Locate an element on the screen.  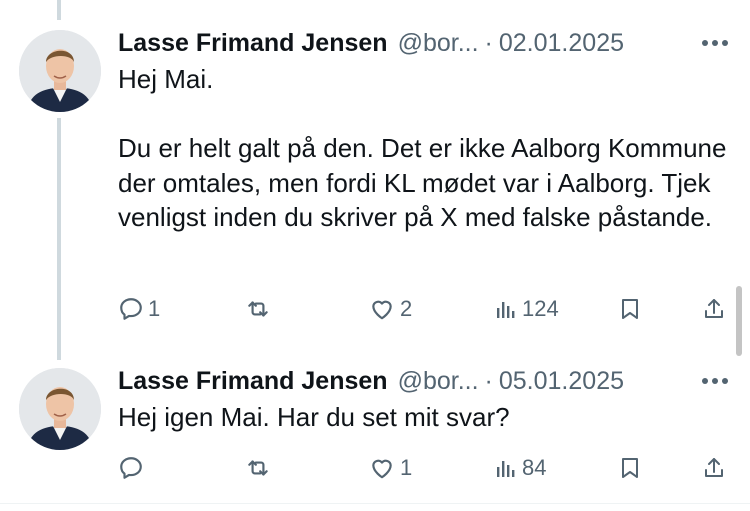
views-button: 84 is located at coordinates (520, 468).